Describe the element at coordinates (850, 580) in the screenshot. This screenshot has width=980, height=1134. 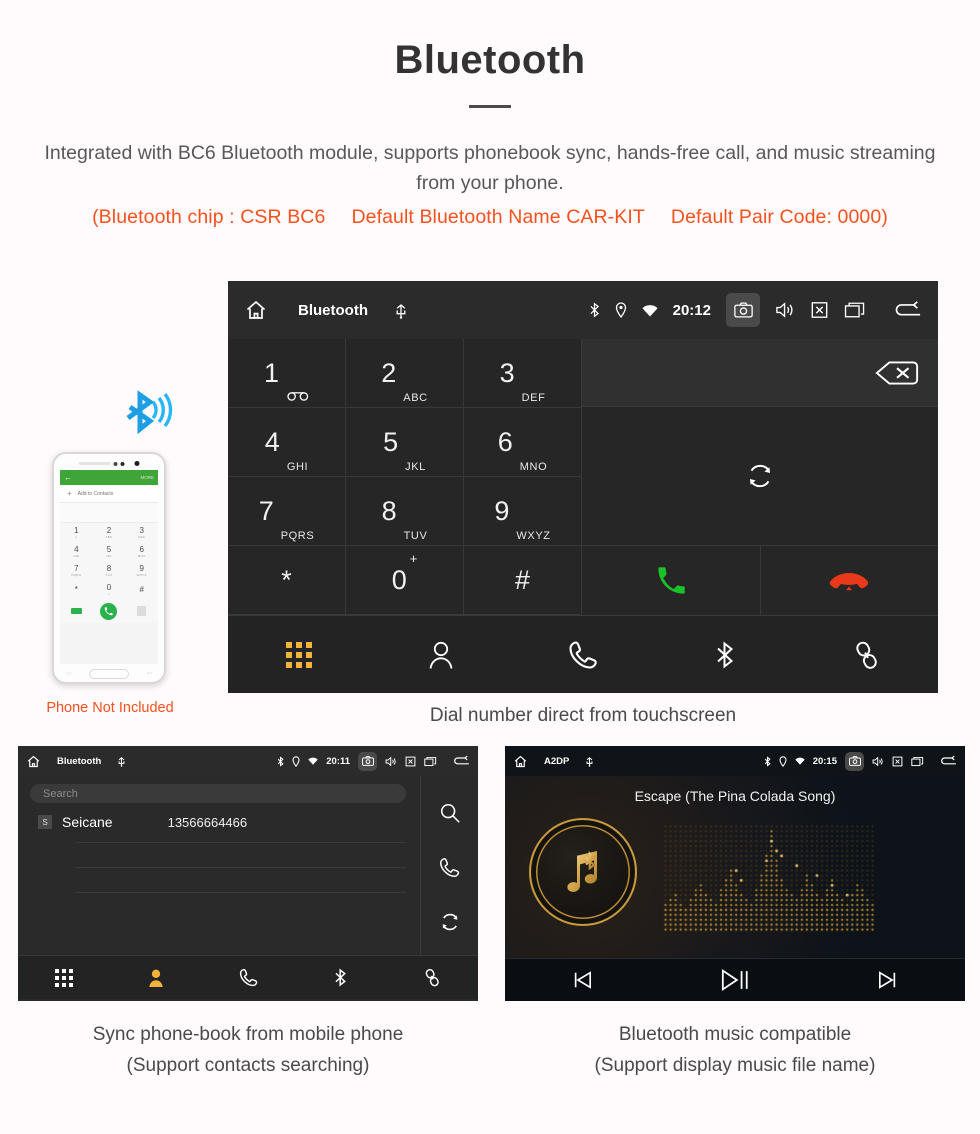
I see `hangup-button` at that location.